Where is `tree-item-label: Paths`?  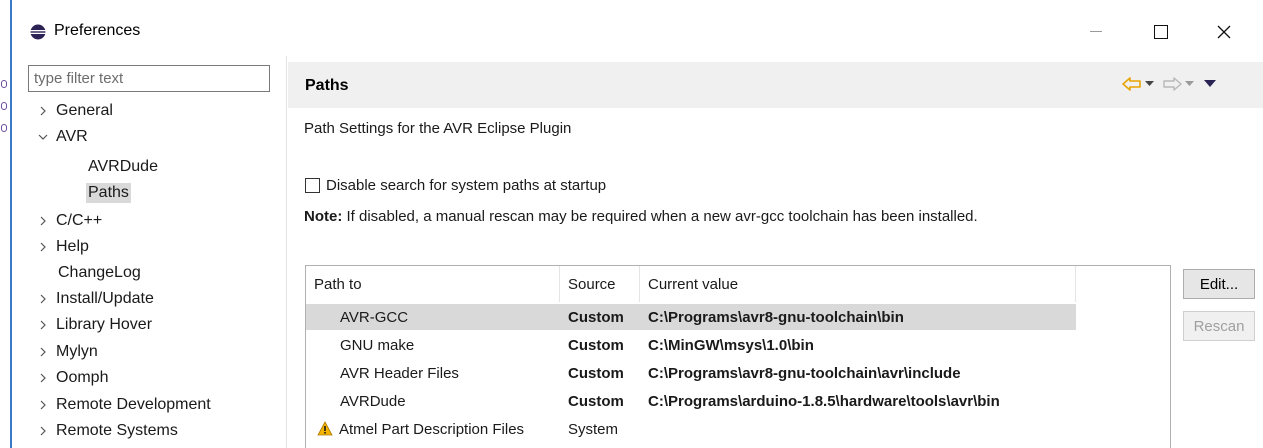 tree-item-label: Paths is located at coordinates (108, 193).